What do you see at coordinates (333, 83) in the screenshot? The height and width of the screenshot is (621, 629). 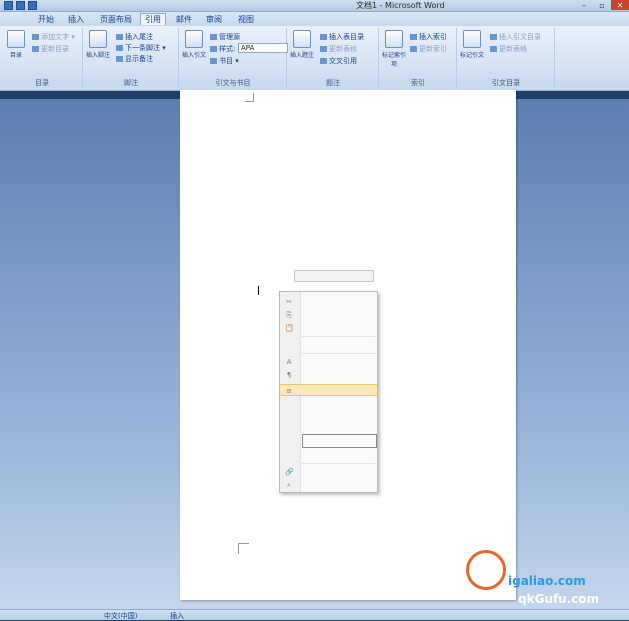 I see `group-label-captions: 题注` at bounding box center [333, 83].